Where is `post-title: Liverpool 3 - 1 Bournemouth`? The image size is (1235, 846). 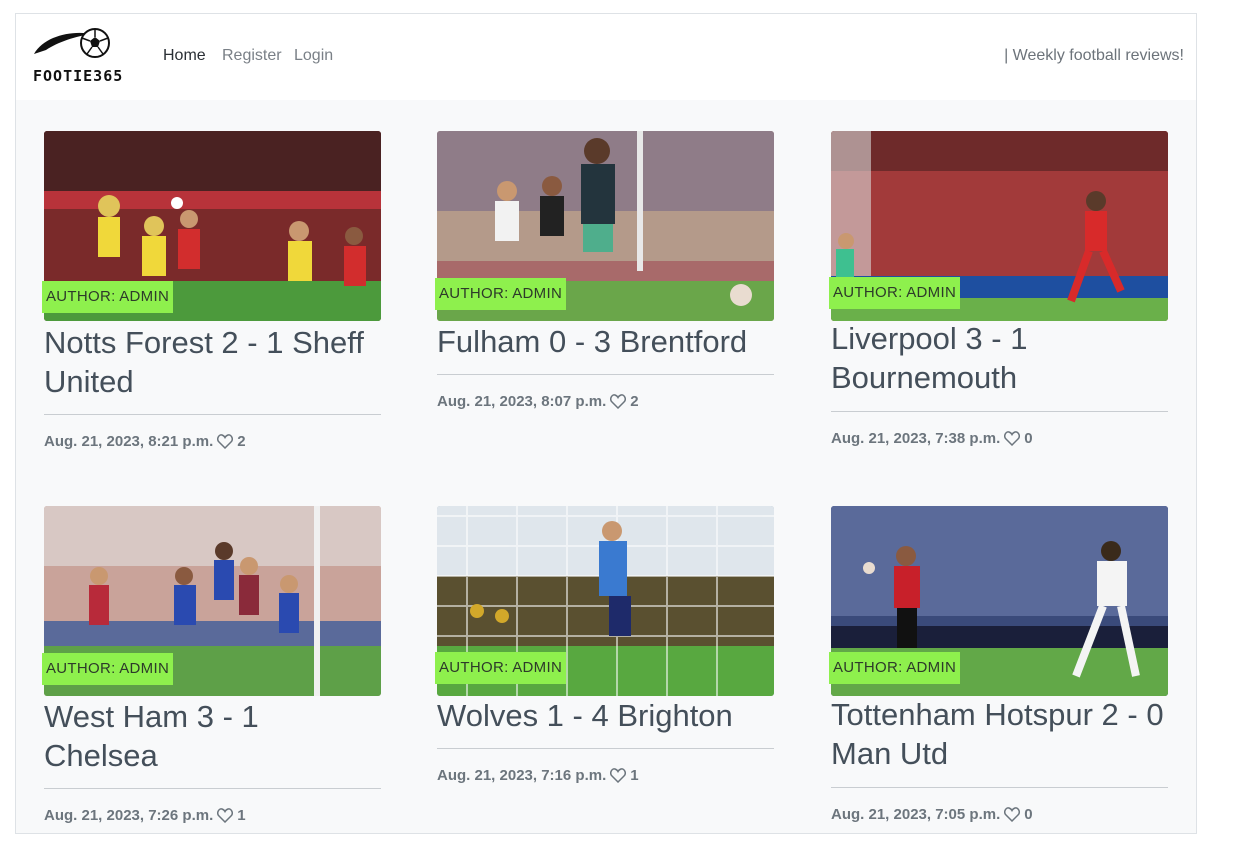
post-title: Liverpool 3 - 1 Bournemouth is located at coordinates (999, 358).